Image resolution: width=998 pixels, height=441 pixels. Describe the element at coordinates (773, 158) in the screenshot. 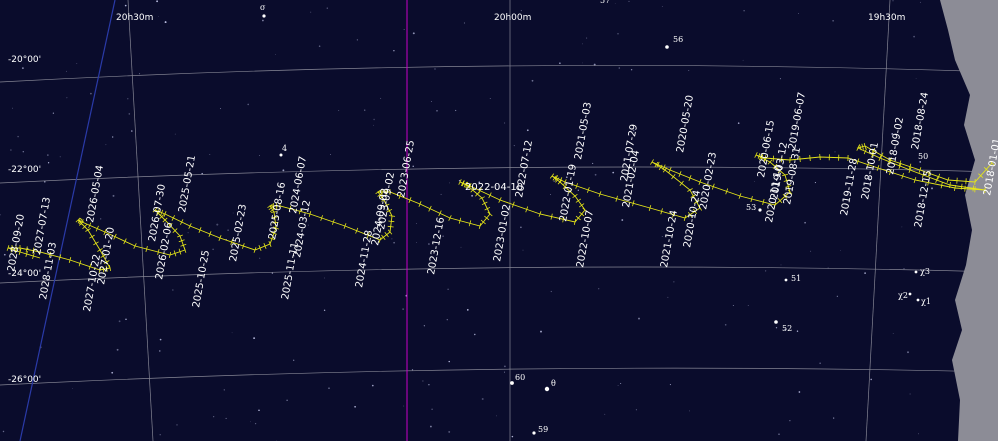

I see `path-tick` at that location.